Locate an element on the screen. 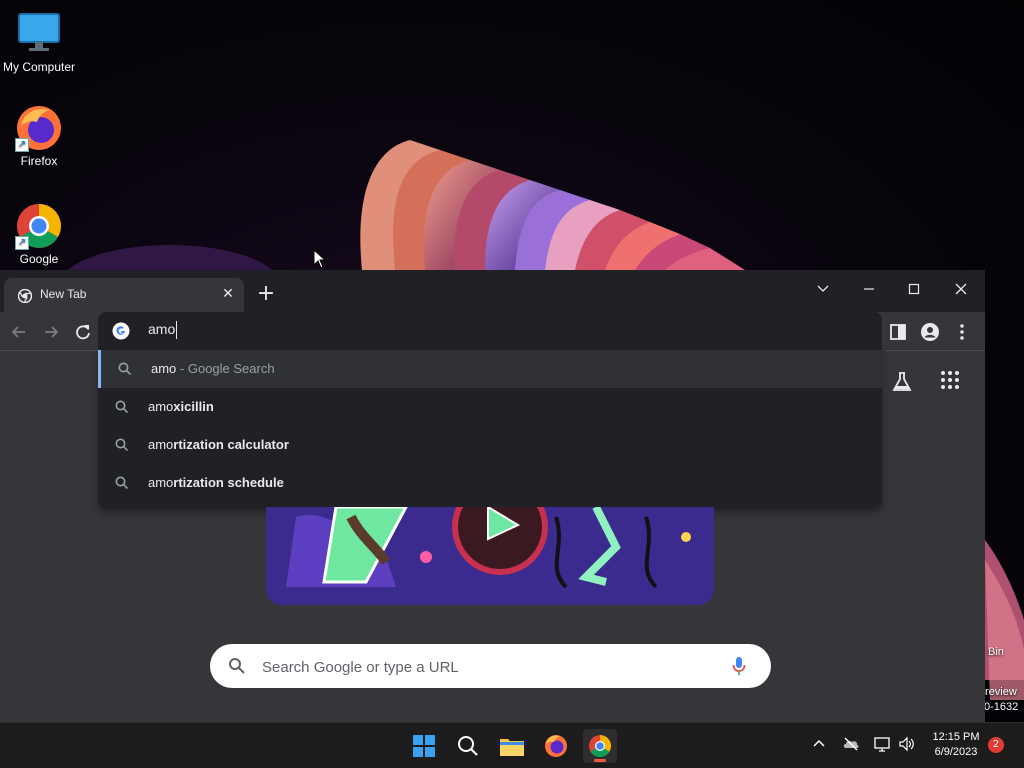  file-explorer-icon is located at coordinates (512, 746).